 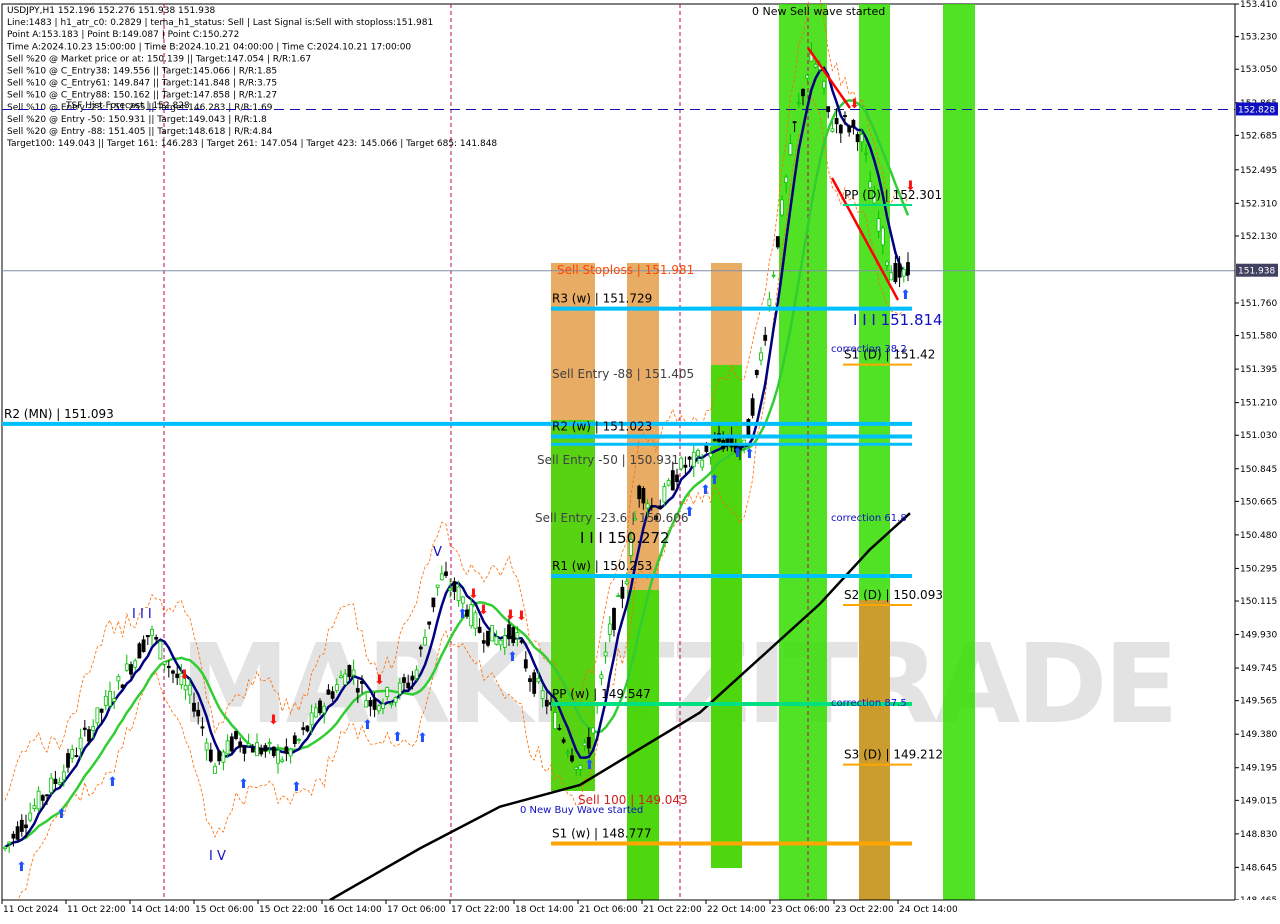 What do you see at coordinates (612, 518) in the screenshot?
I see `annotation-sell-entry-23-6-150-606: Sell Entry -23.6 | 150.606` at bounding box center [612, 518].